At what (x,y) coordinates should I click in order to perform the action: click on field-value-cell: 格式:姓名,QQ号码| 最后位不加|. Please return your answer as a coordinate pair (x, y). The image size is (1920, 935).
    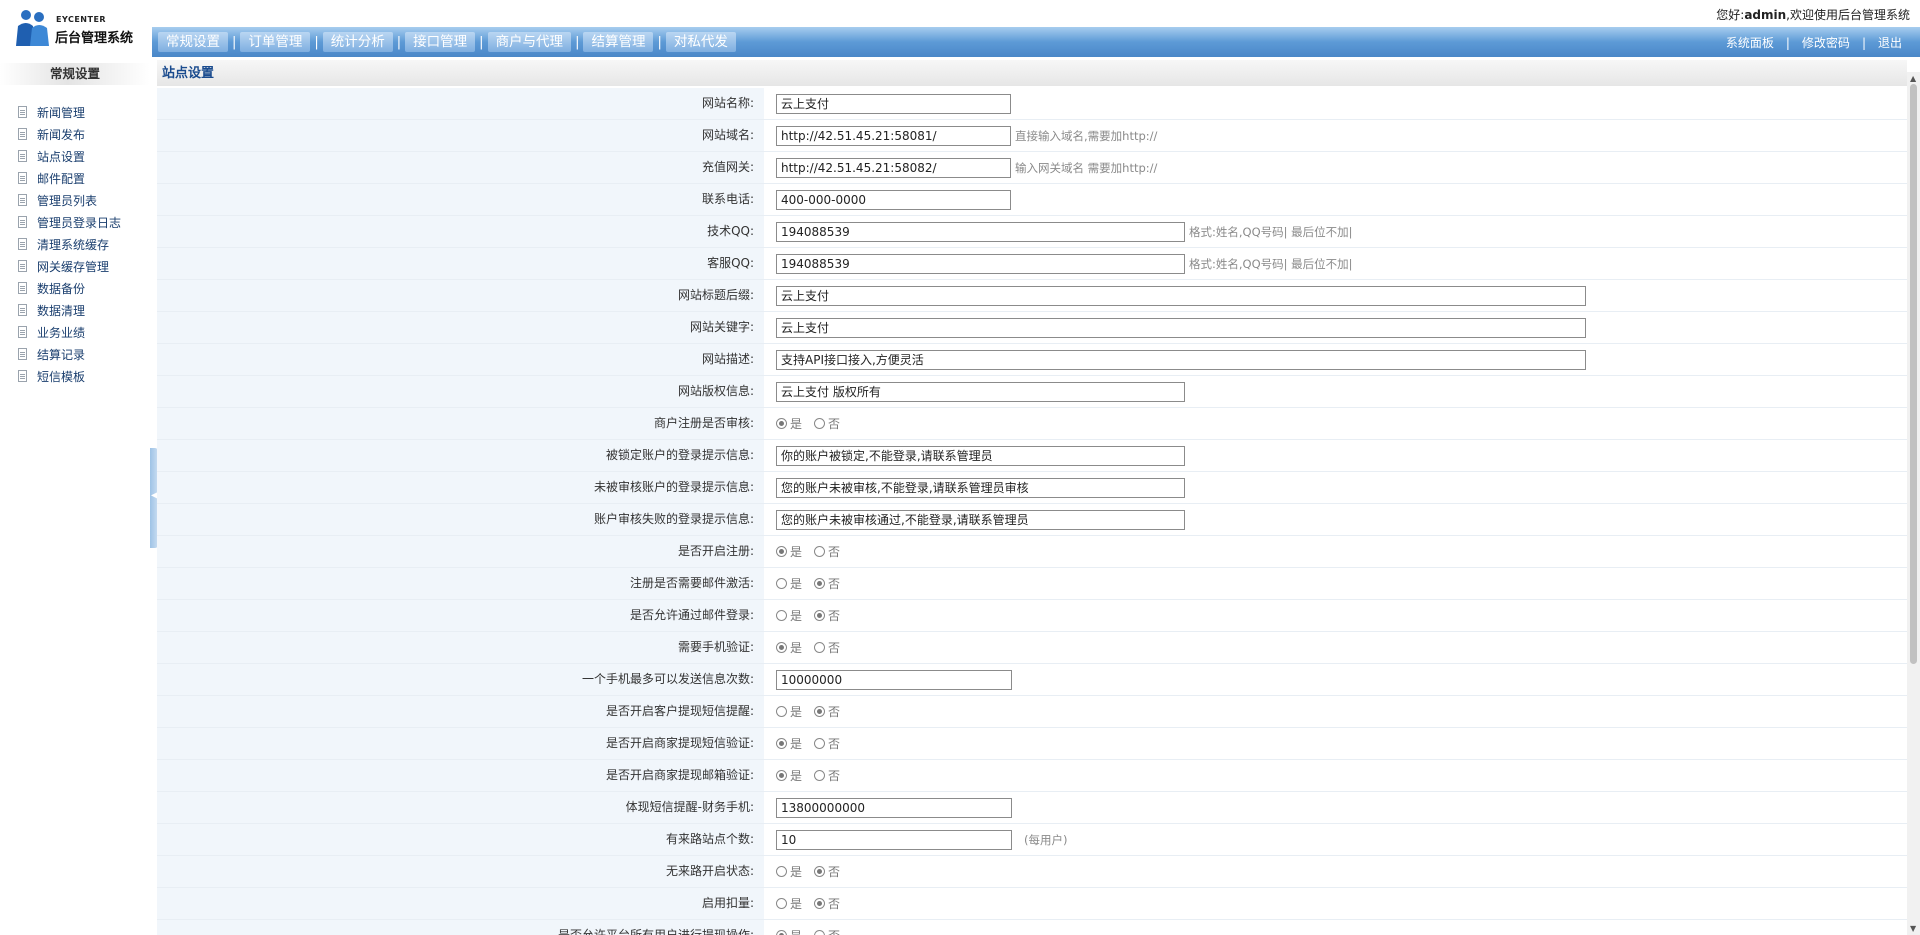
    Looking at the image, I should click on (1335, 263).